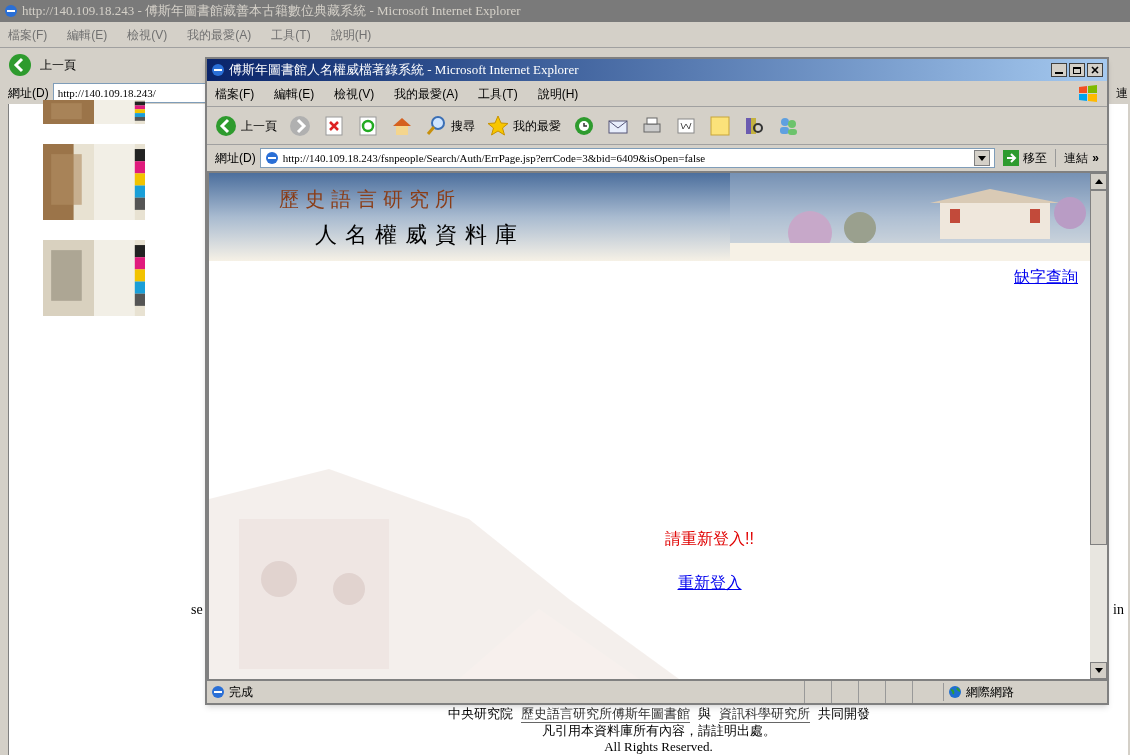 This screenshot has width=1130, height=755. Describe the element at coordinates (709, 583) in the screenshot. I see `relogin-link: 重新登入` at that location.